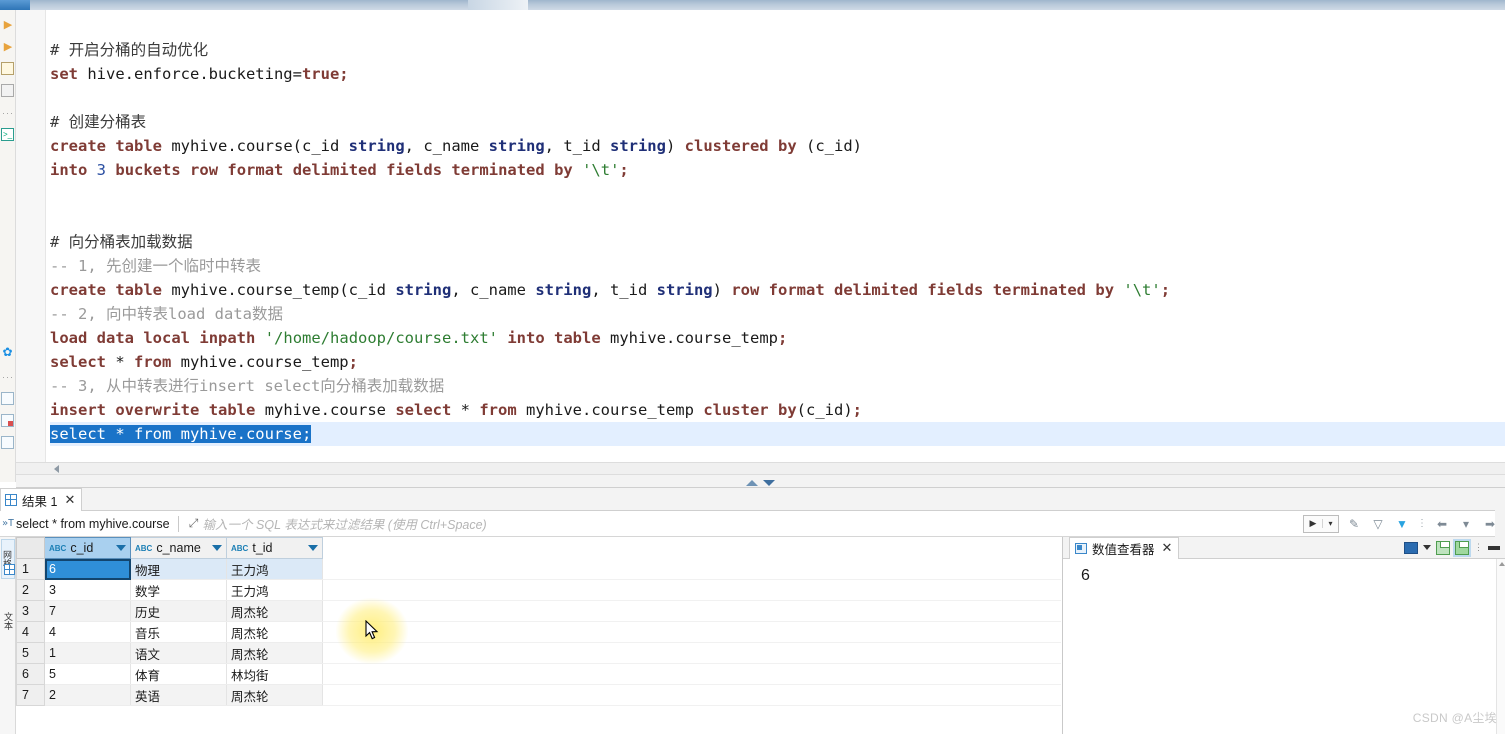 This screenshot has height=734, width=1505. Describe the element at coordinates (194, 523) in the screenshot. I see `expand-filter-icon: ⤢` at that location.